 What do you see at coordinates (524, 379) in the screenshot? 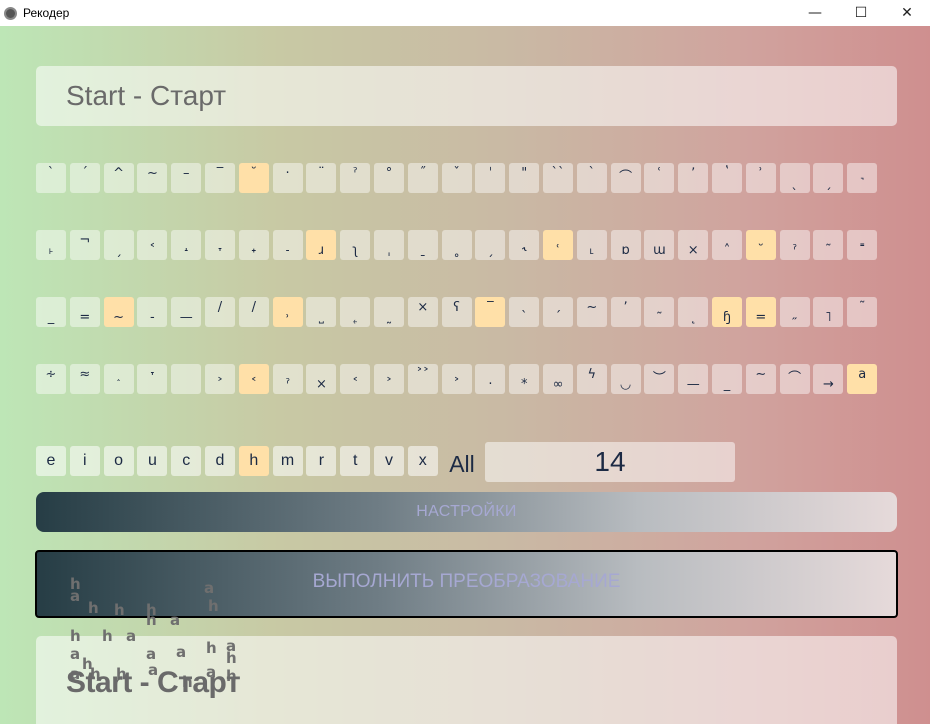
I see `diacritic-key: *` at bounding box center [524, 379].